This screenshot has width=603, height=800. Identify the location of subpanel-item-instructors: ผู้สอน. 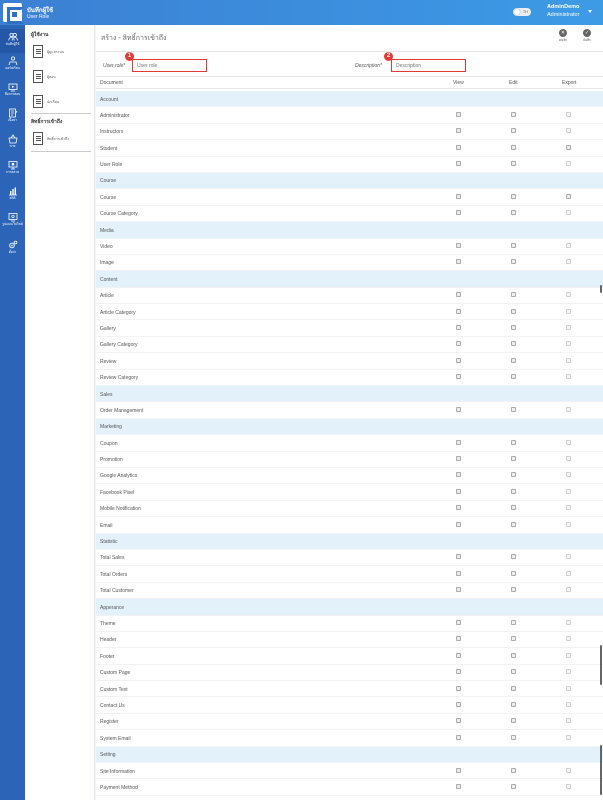
(63, 79).